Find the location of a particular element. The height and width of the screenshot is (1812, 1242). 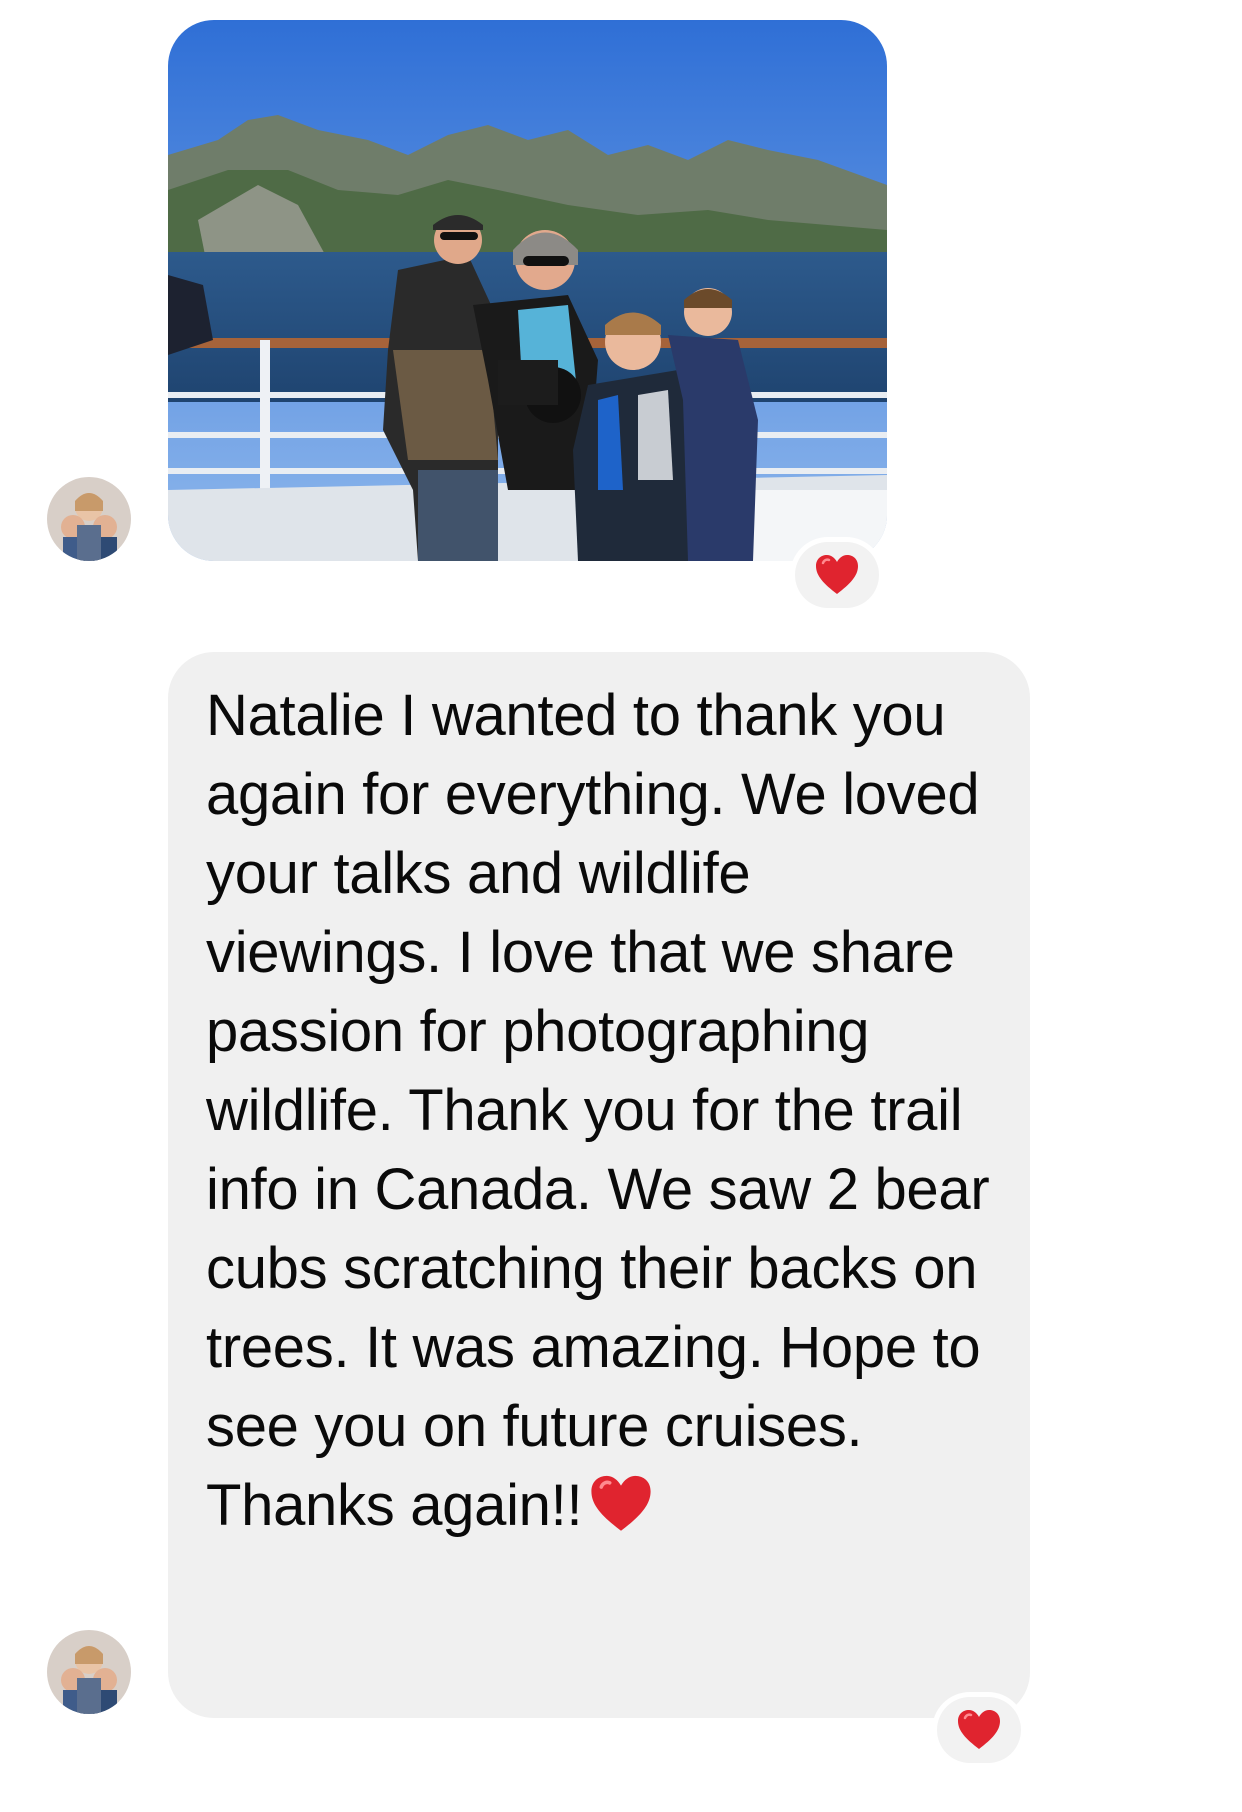

inline-heart-emoji is located at coordinates (621, 1504).